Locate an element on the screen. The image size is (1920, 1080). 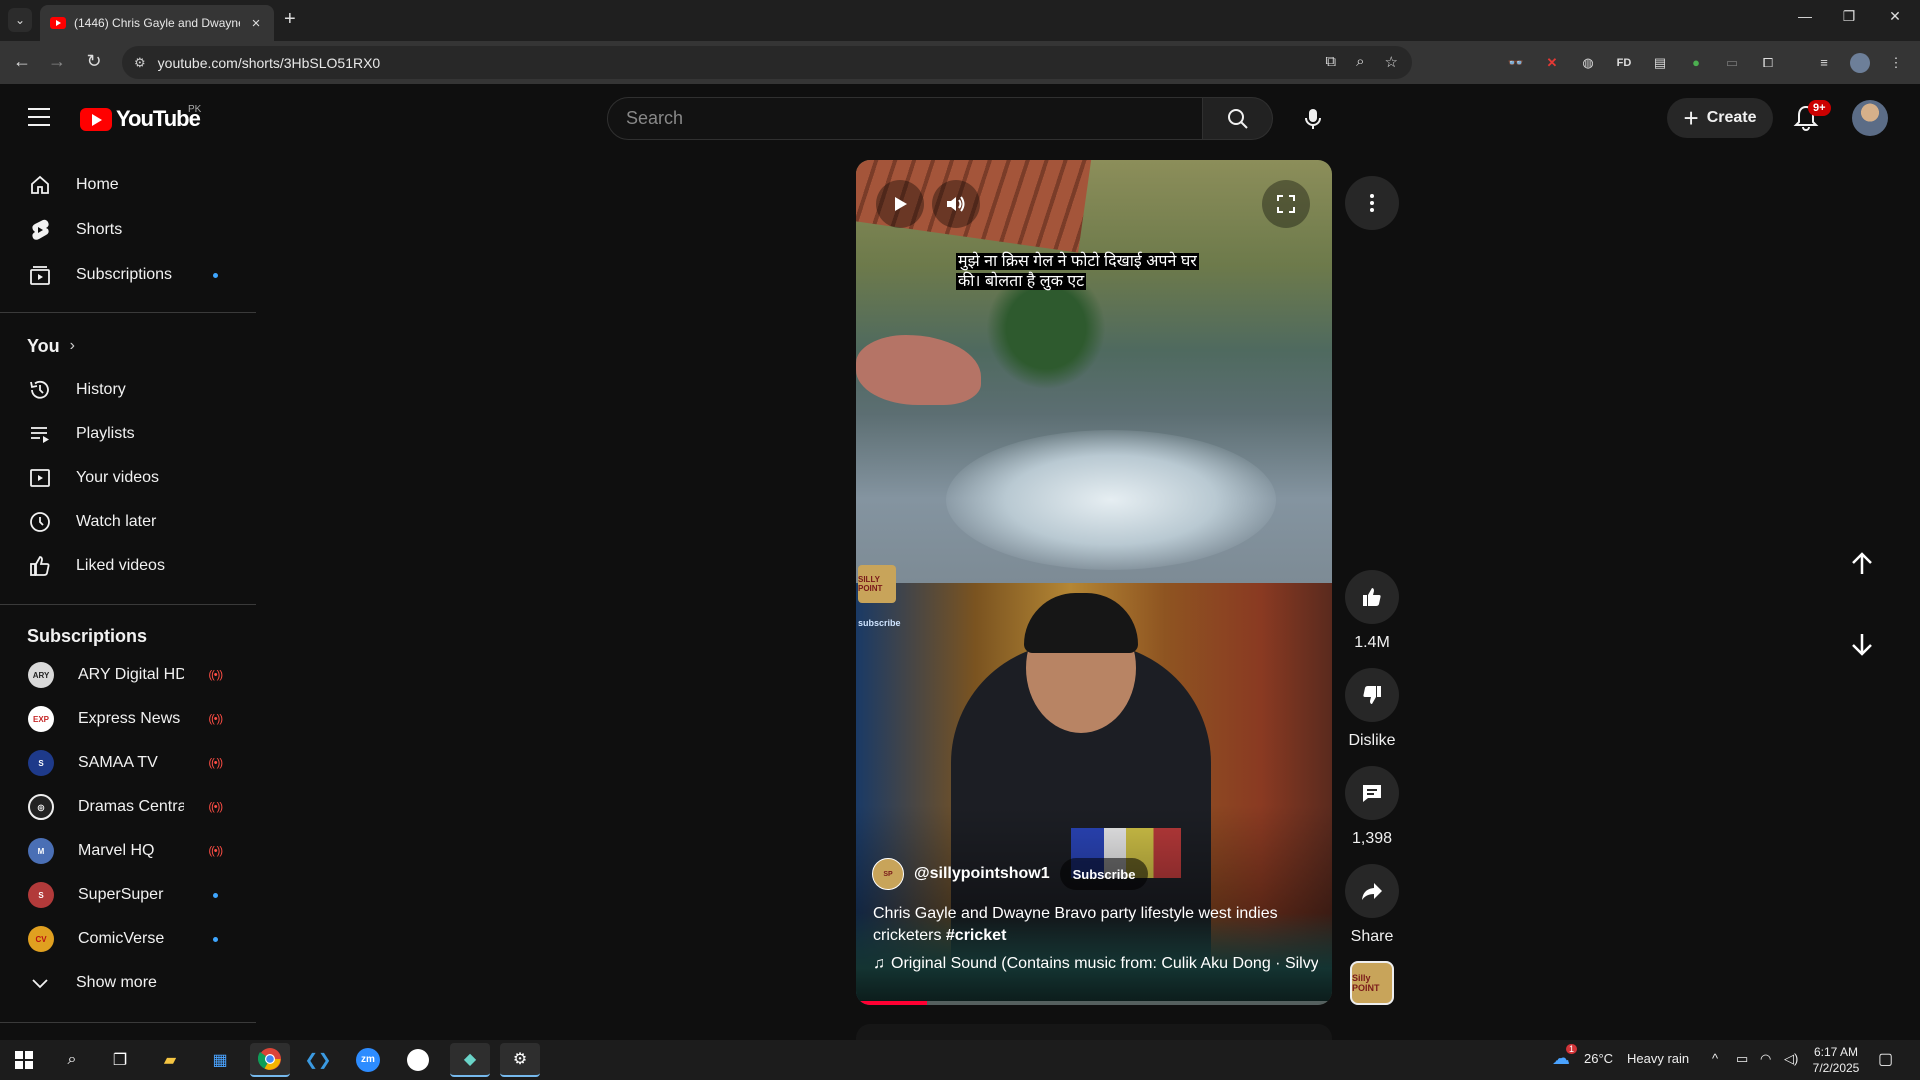
fullscreen-button is located at coordinates (1286, 204).